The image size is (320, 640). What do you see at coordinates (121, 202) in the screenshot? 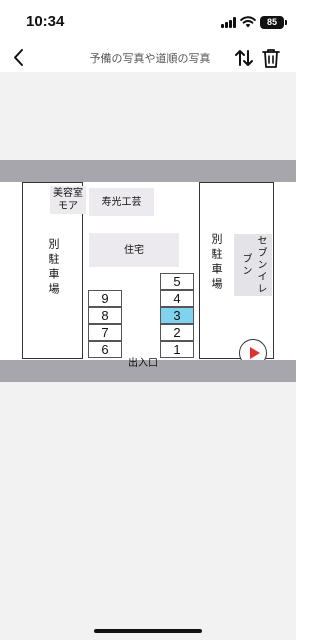
I see `kotobuki-kogei-label: 寿光工芸` at bounding box center [121, 202].